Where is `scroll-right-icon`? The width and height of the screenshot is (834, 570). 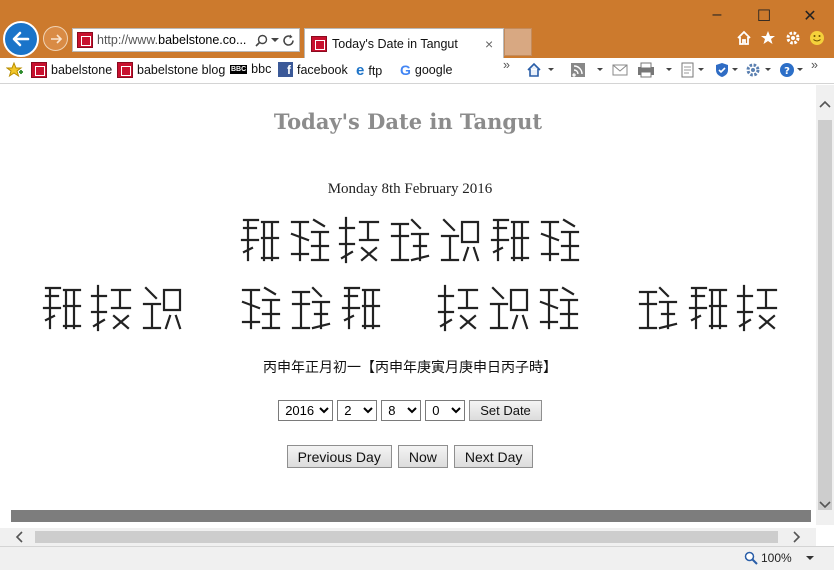 scroll-right-icon is located at coordinates (797, 537).